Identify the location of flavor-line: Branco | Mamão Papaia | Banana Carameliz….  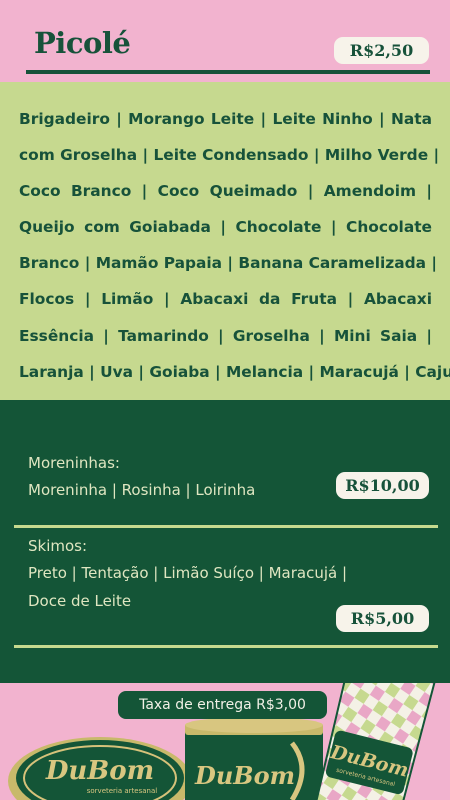
(228, 263).